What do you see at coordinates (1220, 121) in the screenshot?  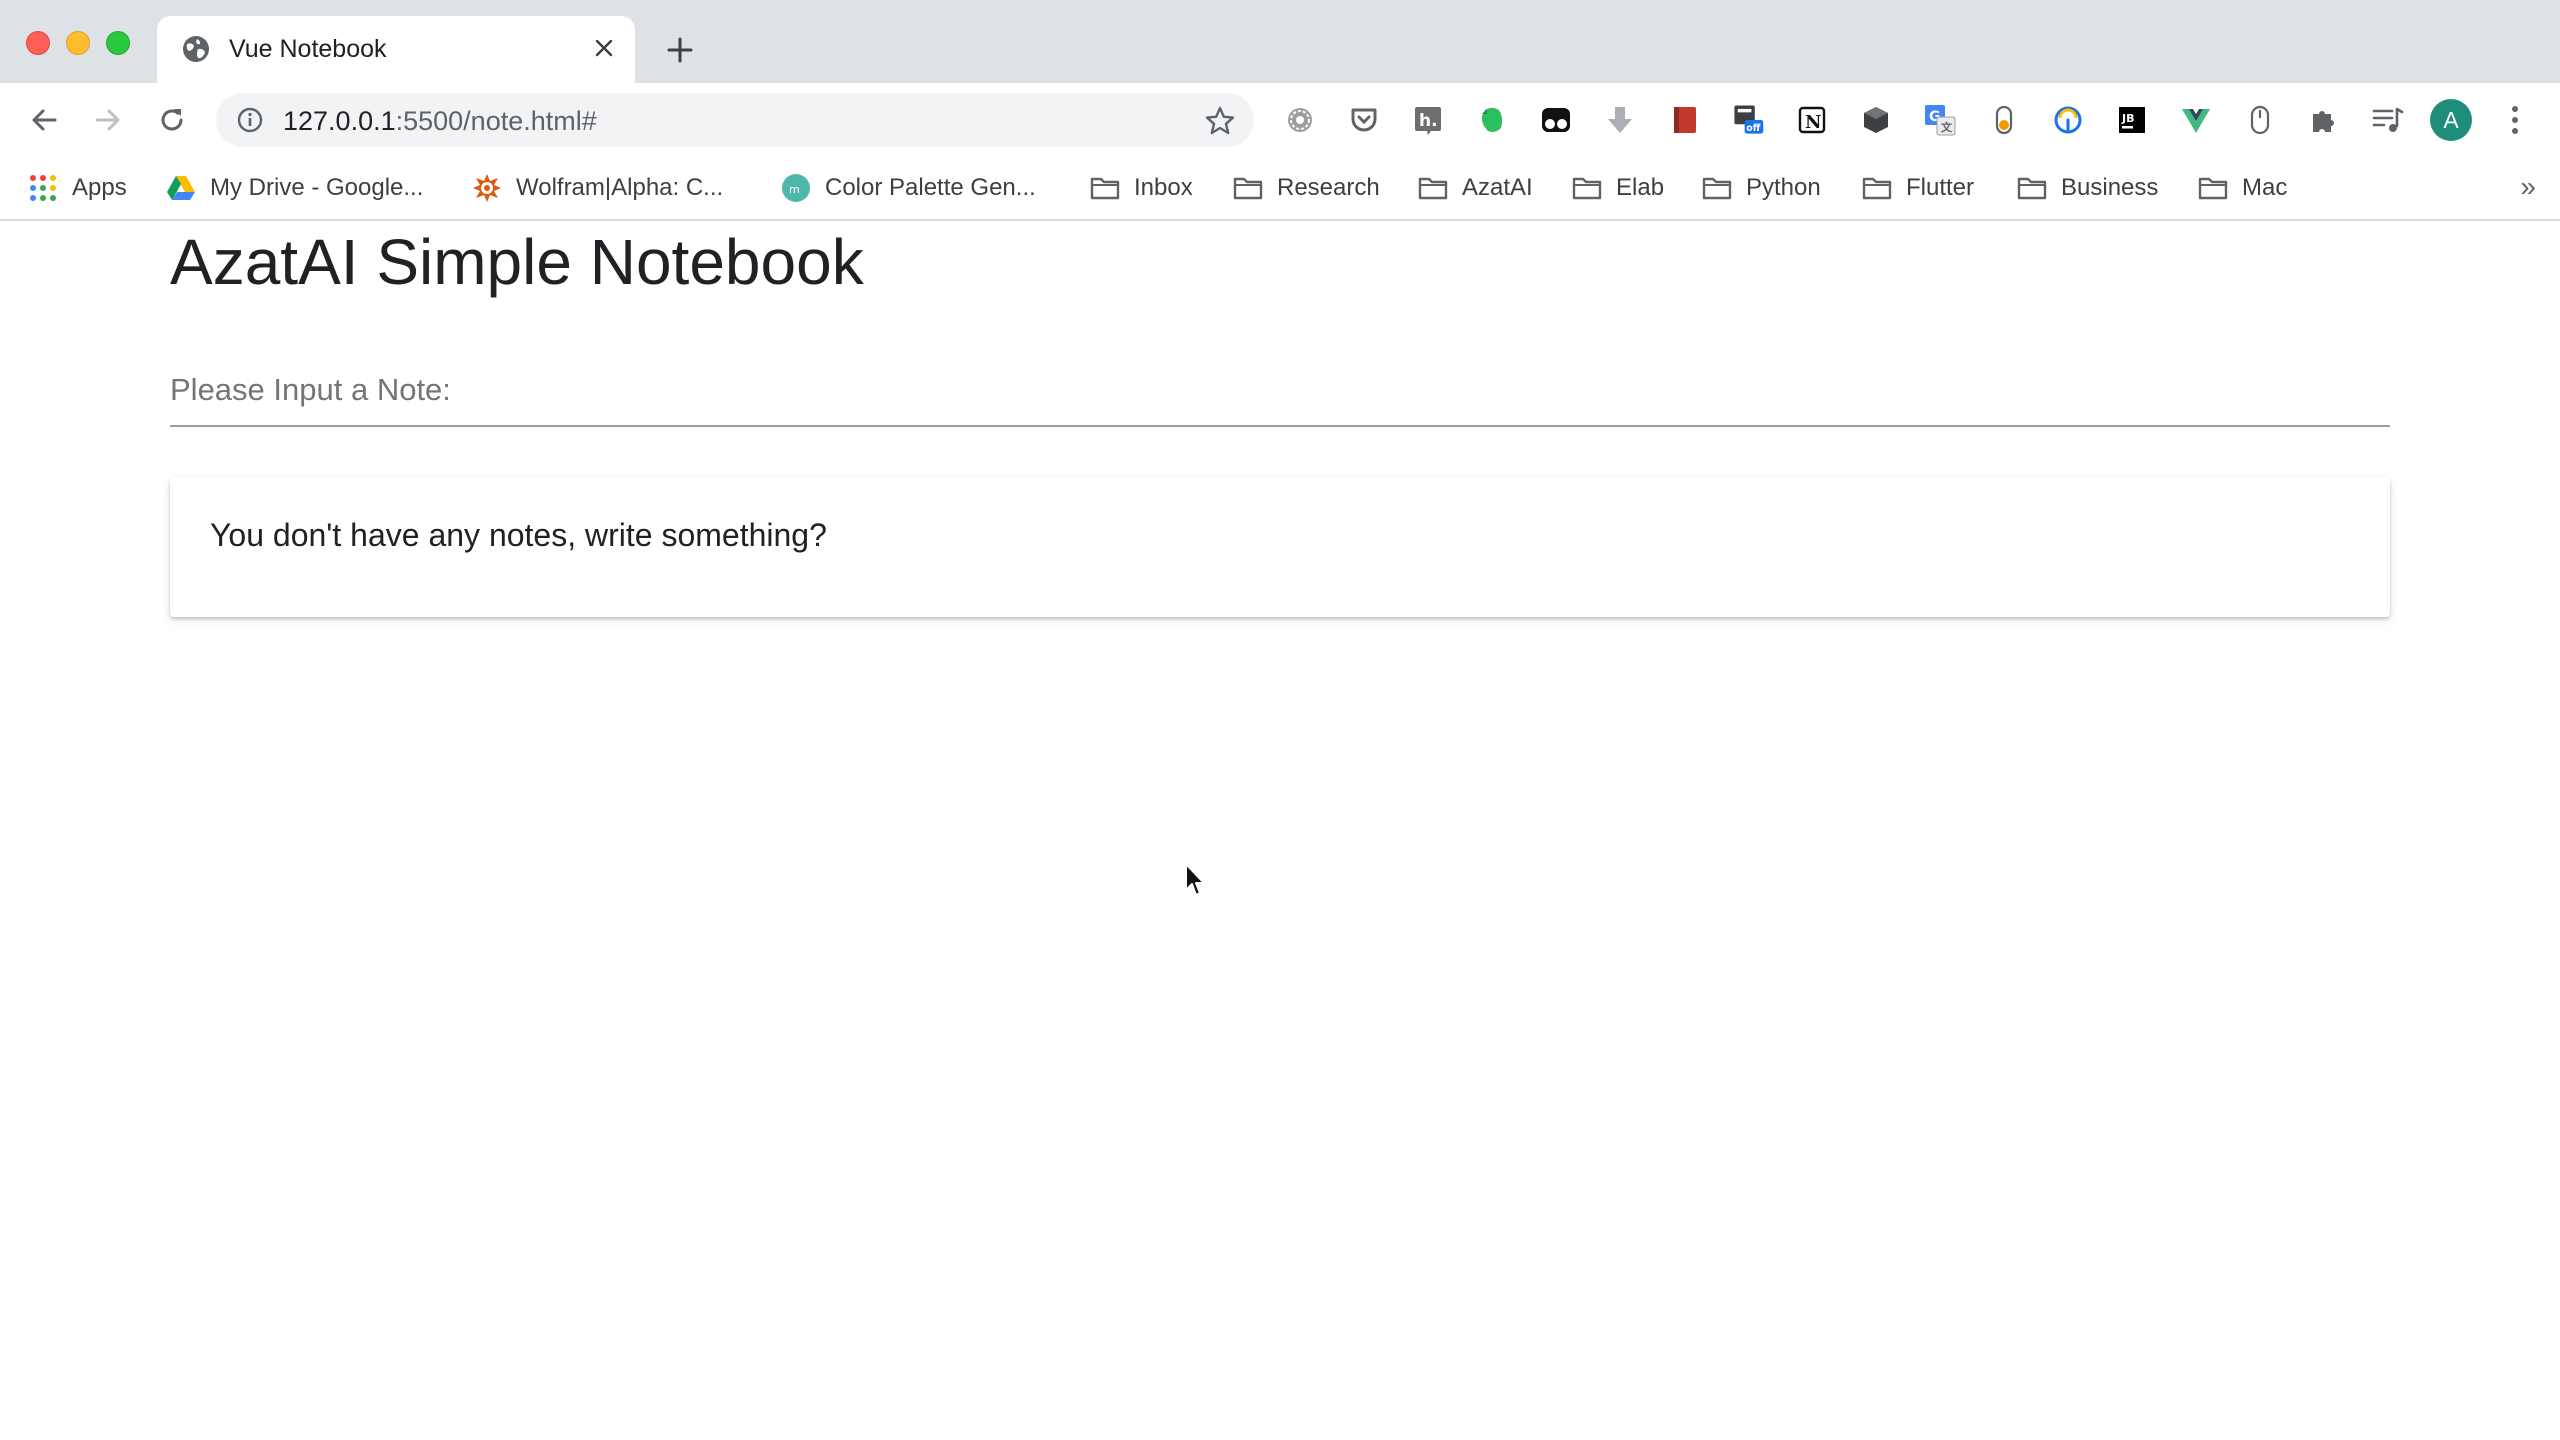 I see `bookmark-star-icon` at bounding box center [1220, 121].